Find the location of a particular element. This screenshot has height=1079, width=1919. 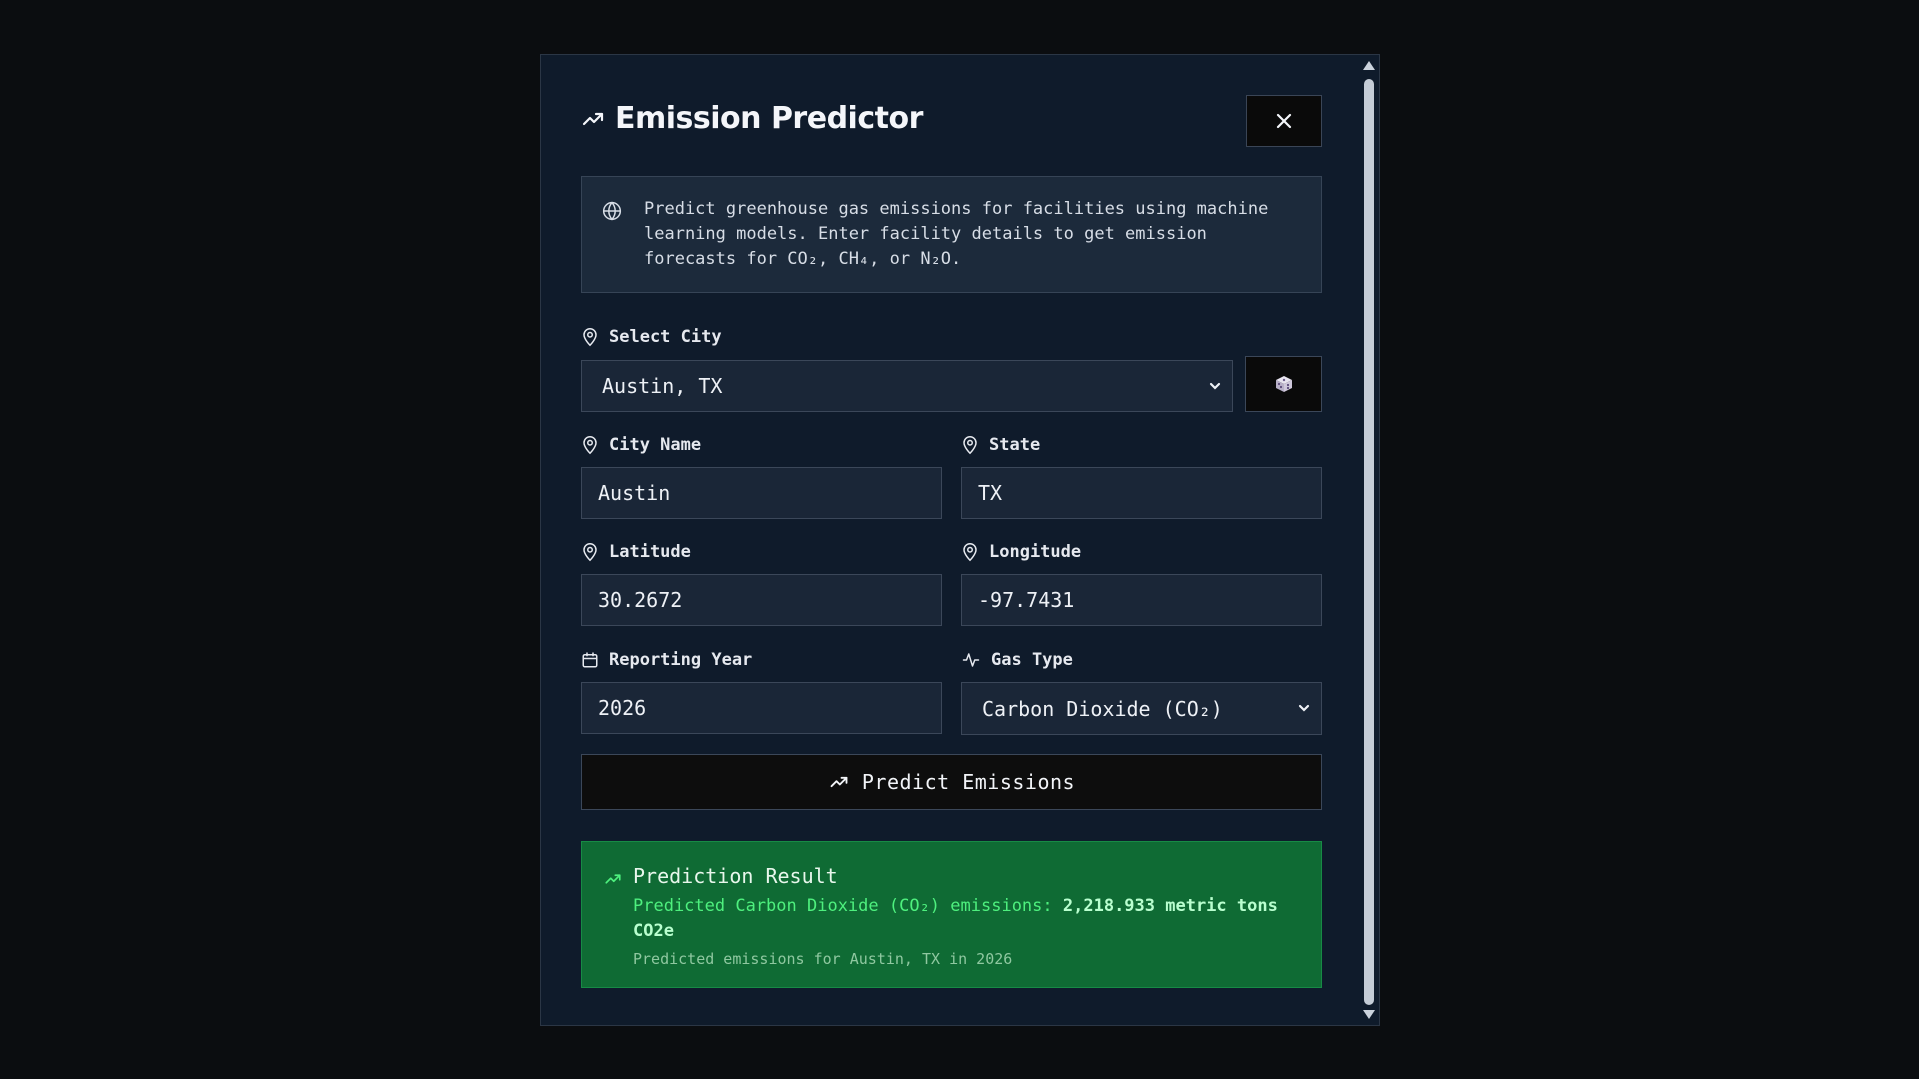

latitude-value: 30.2672 is located at coordinates (640, 600).